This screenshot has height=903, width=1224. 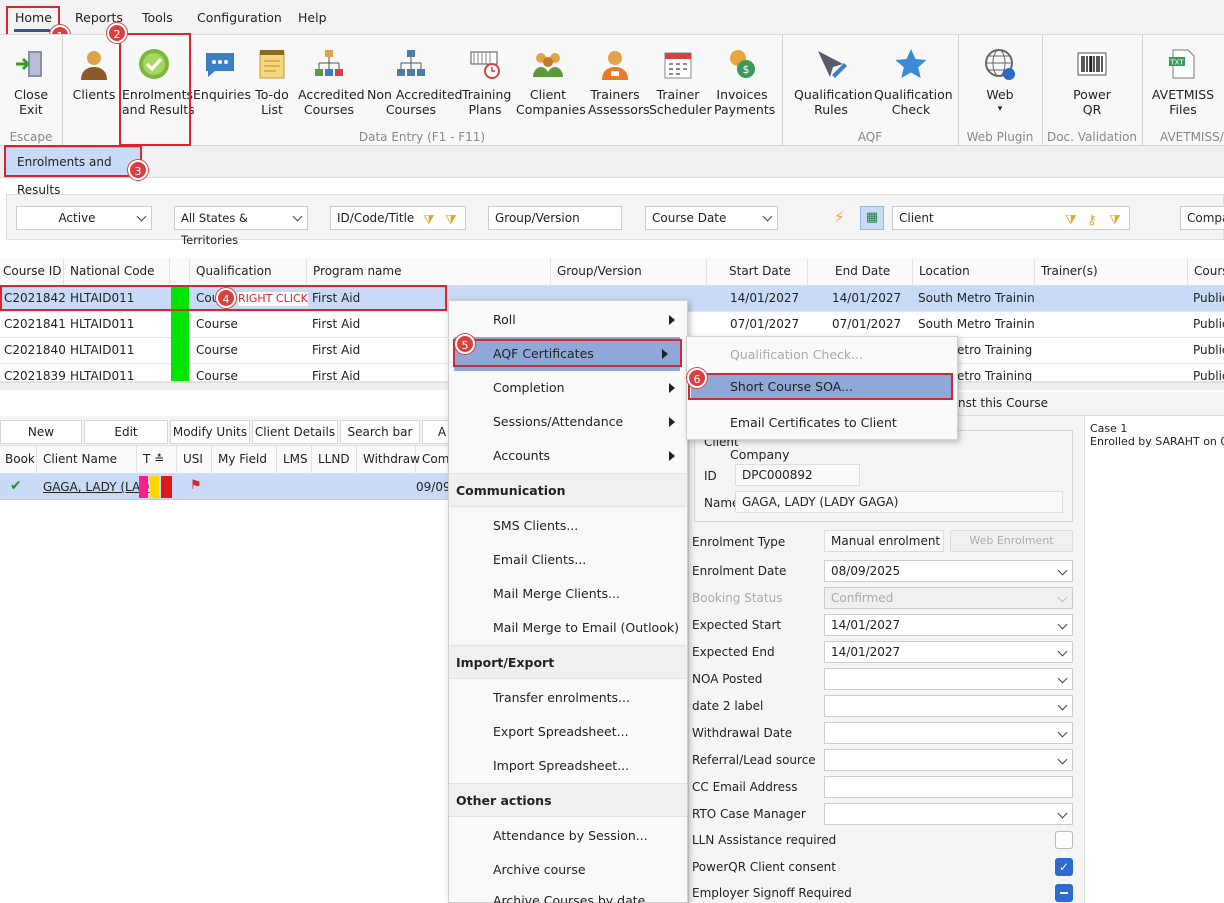 What do you see at coordinates (1183, 82) in the screenshot?
I see `avetmiss-files-button: TXT AVETMISS Files` at bounding box center [1183, 82].